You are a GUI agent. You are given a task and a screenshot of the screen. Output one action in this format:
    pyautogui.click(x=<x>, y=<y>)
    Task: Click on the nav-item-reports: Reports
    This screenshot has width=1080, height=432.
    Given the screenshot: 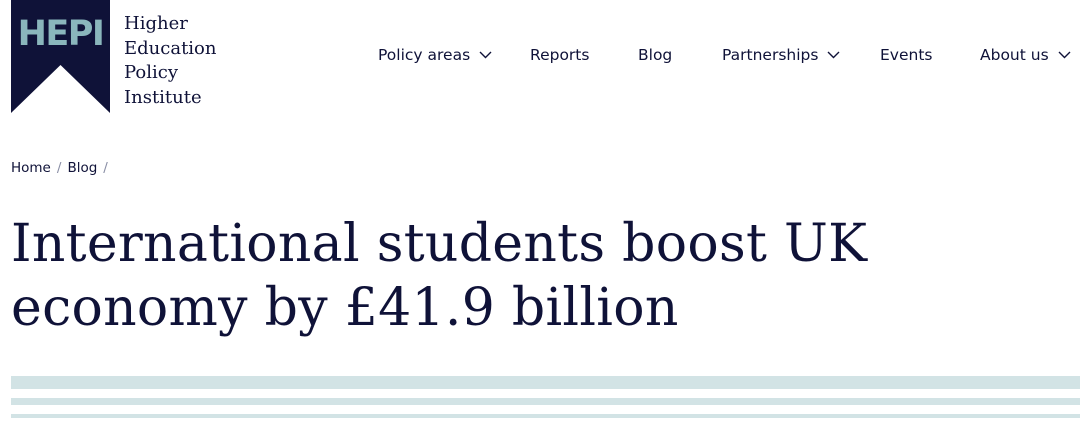 What is the action you would take?
    pyautogui.click(x=559, y=55)
    